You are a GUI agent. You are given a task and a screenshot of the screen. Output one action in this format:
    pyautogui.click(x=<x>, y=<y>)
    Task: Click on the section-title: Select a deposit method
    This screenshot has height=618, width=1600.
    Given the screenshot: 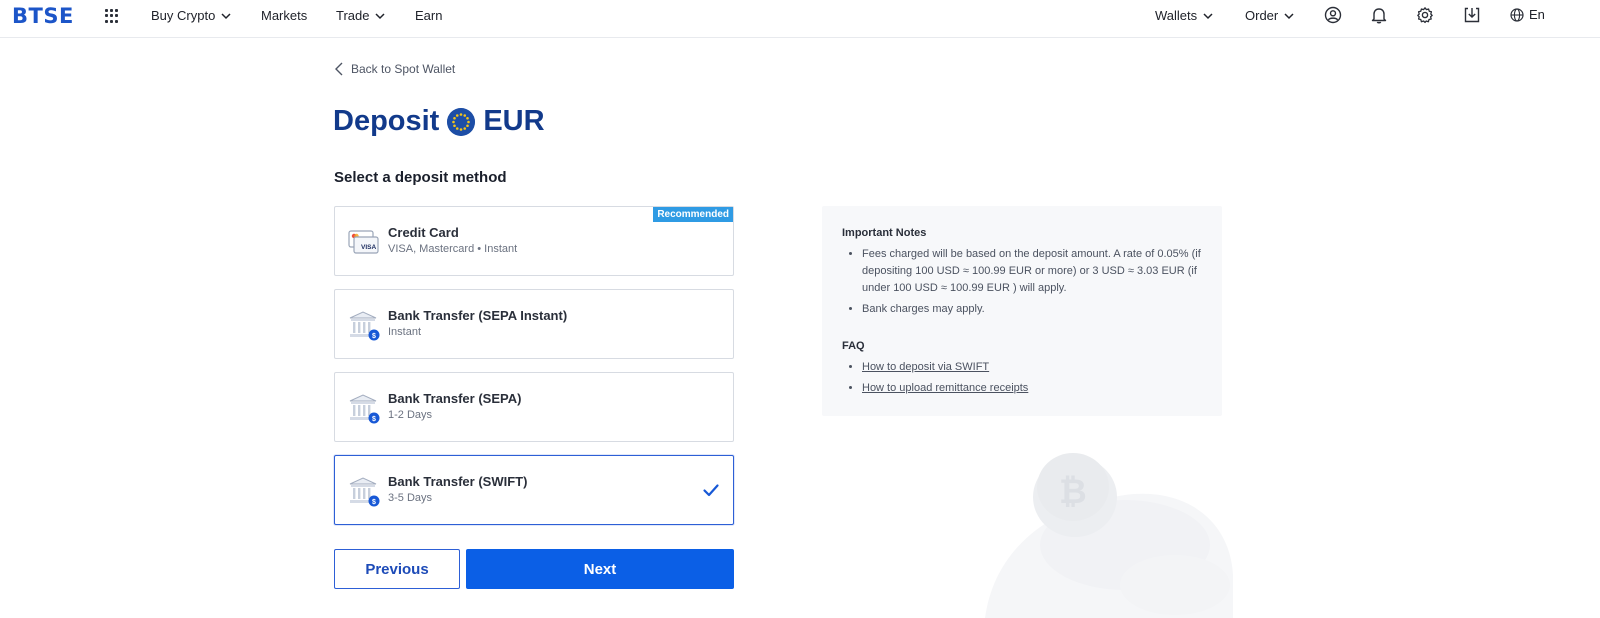 What is the action you would take?
    pyautogui.click(x=420, y=177)
    